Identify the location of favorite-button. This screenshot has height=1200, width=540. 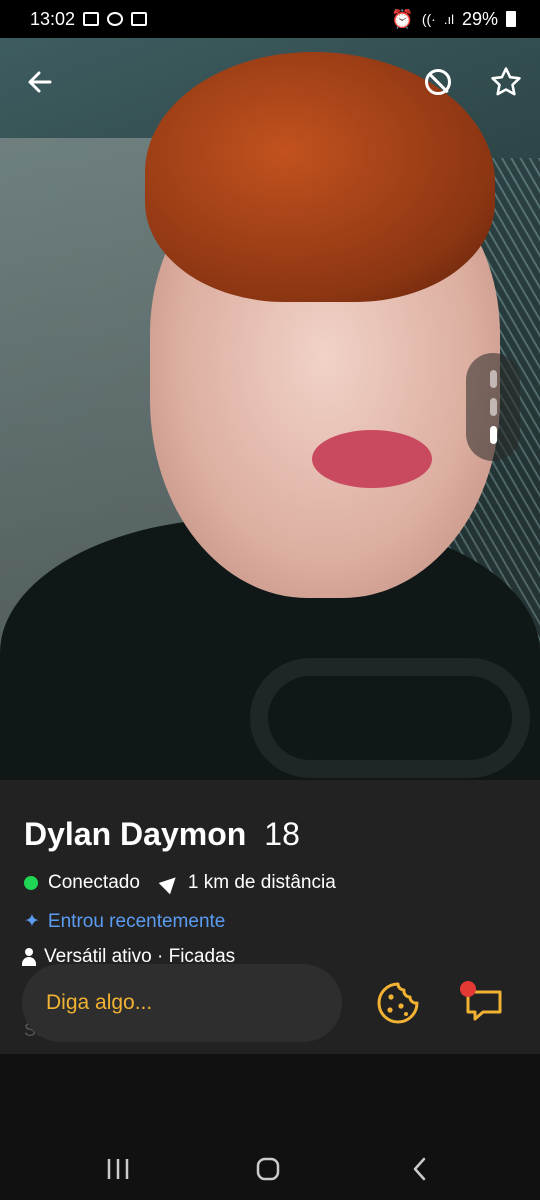
(506, 82).